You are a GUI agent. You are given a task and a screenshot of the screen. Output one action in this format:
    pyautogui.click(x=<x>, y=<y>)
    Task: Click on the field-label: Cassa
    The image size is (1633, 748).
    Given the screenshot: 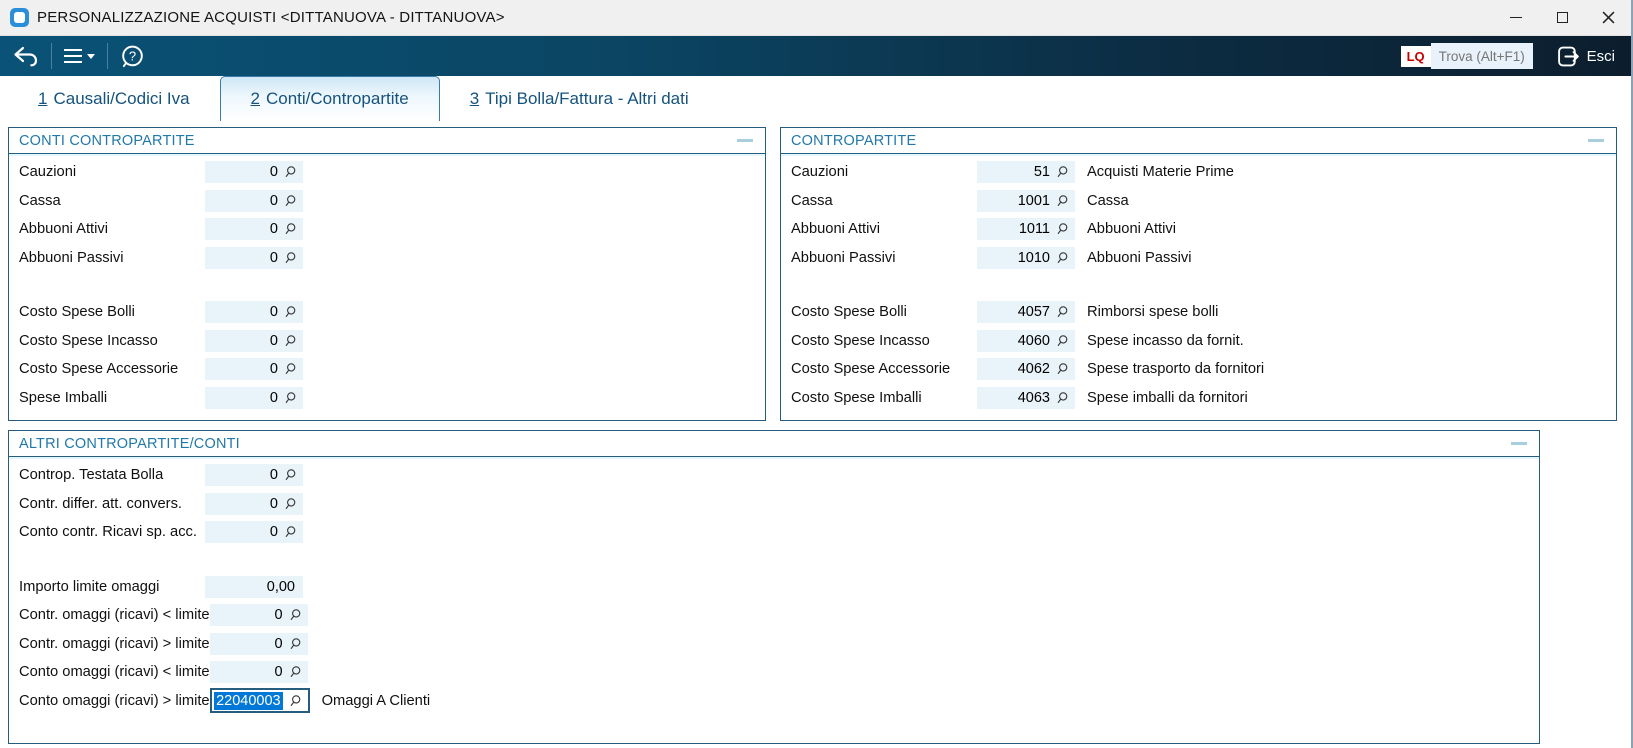 What is the action you would take?
    pyautogui.click(x=40, y=200)
    